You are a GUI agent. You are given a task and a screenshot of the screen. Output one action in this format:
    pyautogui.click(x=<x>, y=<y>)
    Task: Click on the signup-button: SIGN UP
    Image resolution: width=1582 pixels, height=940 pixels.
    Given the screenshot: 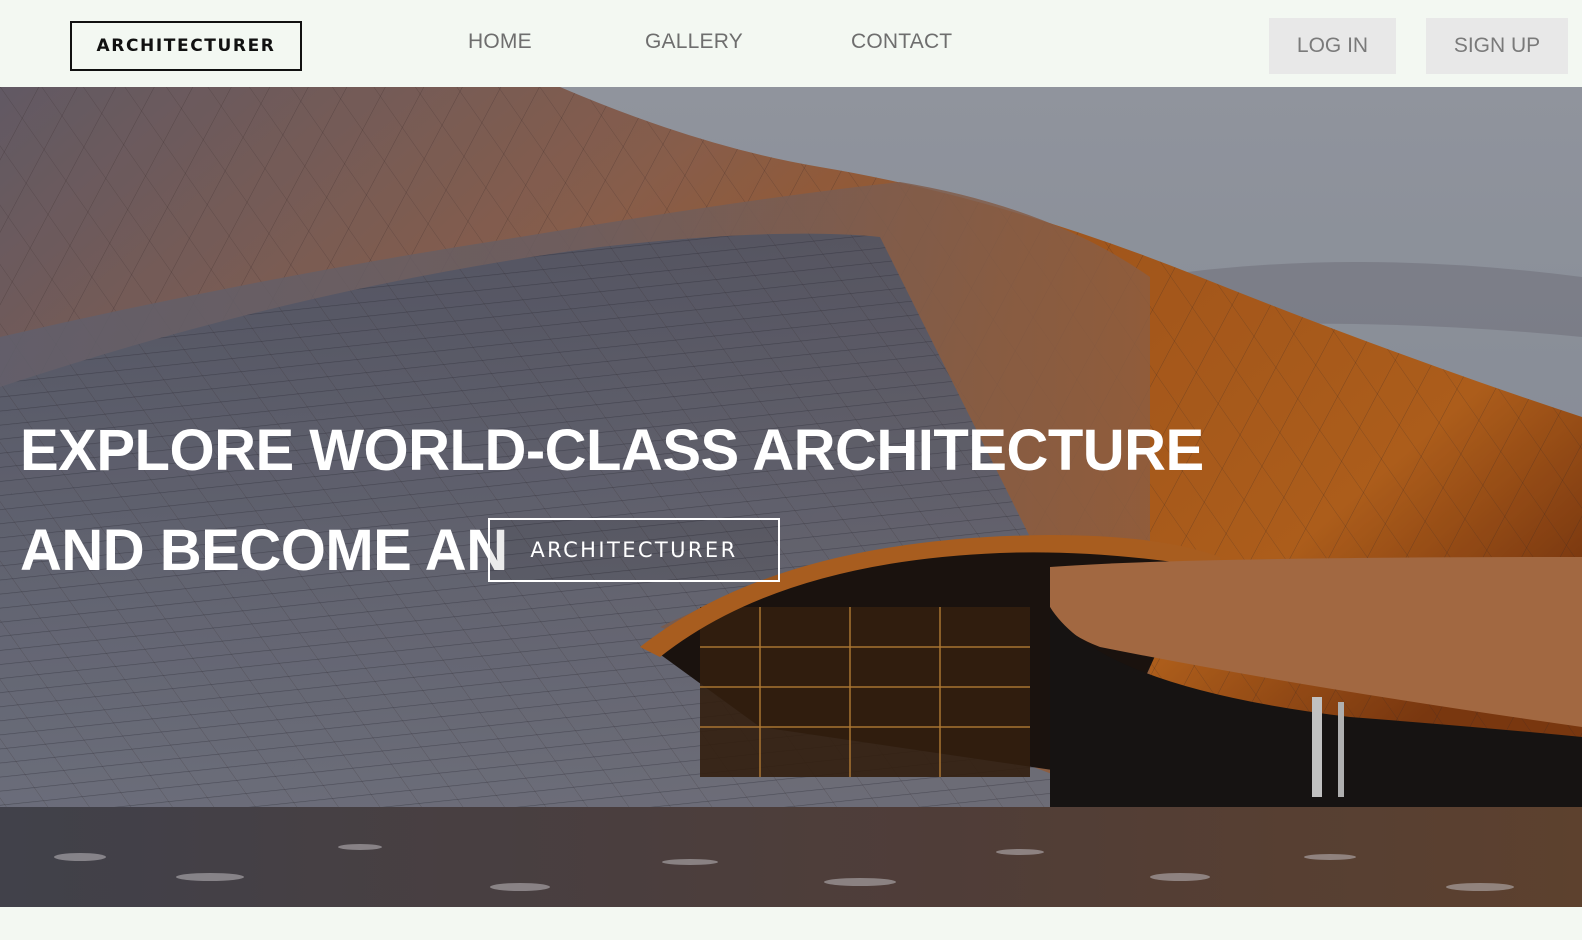 What is the action you would take?
    pyautogui.click(x=1497, y=46)
    